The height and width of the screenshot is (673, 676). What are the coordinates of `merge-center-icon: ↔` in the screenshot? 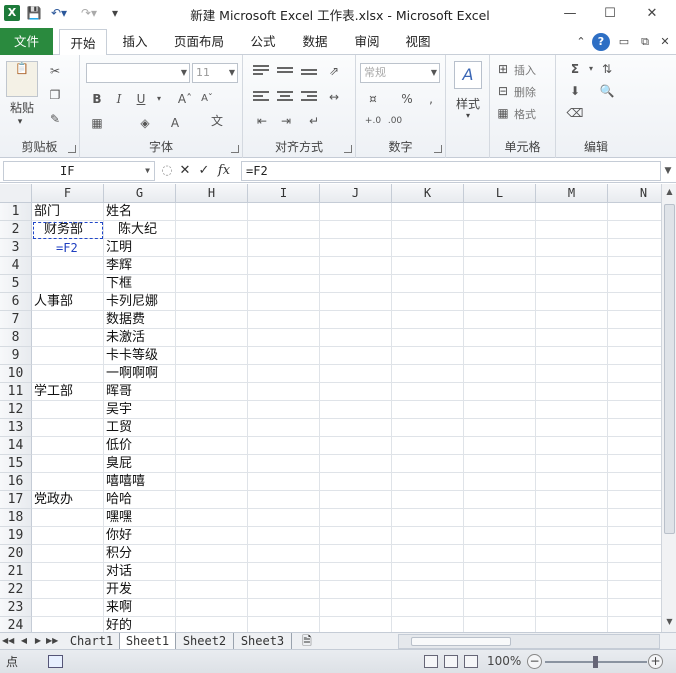 It's located at (334, 97).